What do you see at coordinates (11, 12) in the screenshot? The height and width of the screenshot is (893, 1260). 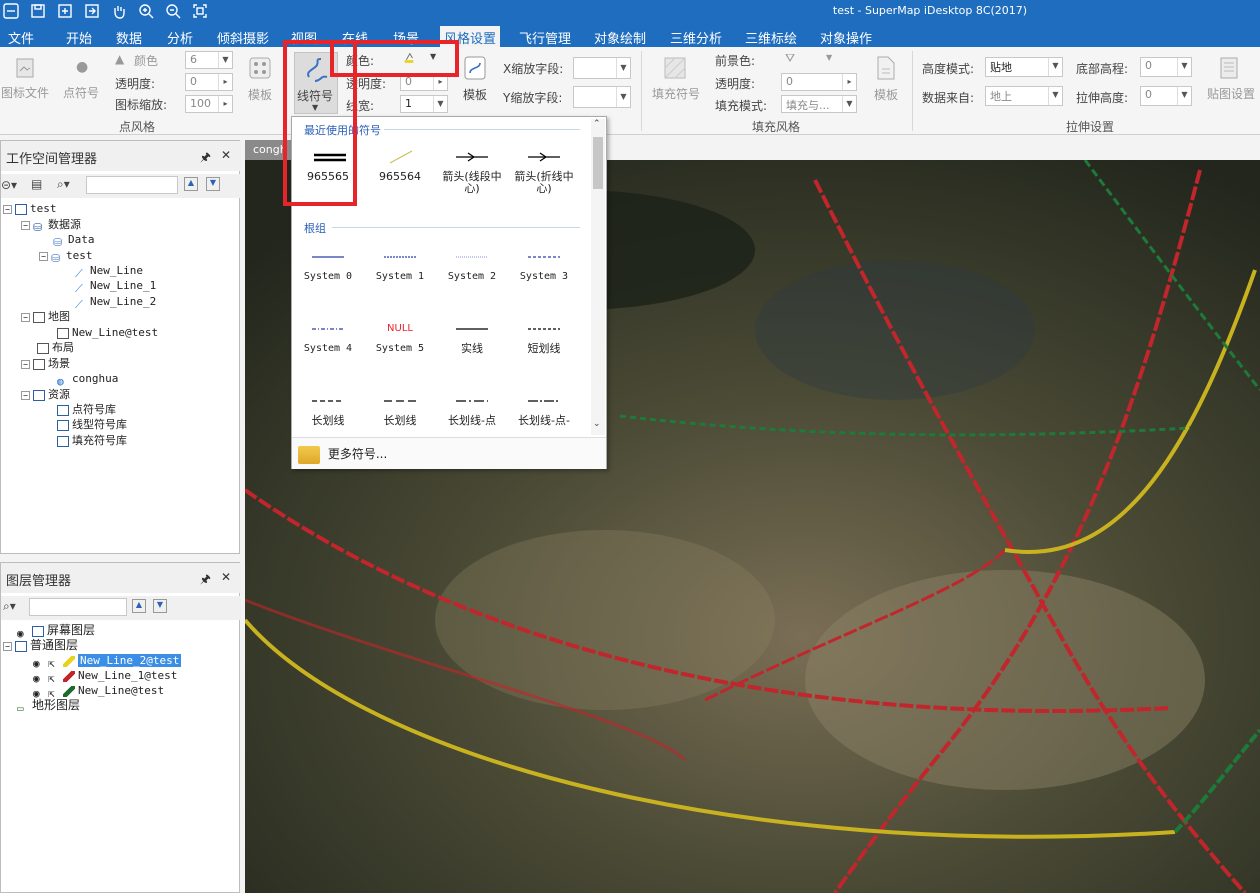 I see `app-icon` at bounding box center [11, 12].